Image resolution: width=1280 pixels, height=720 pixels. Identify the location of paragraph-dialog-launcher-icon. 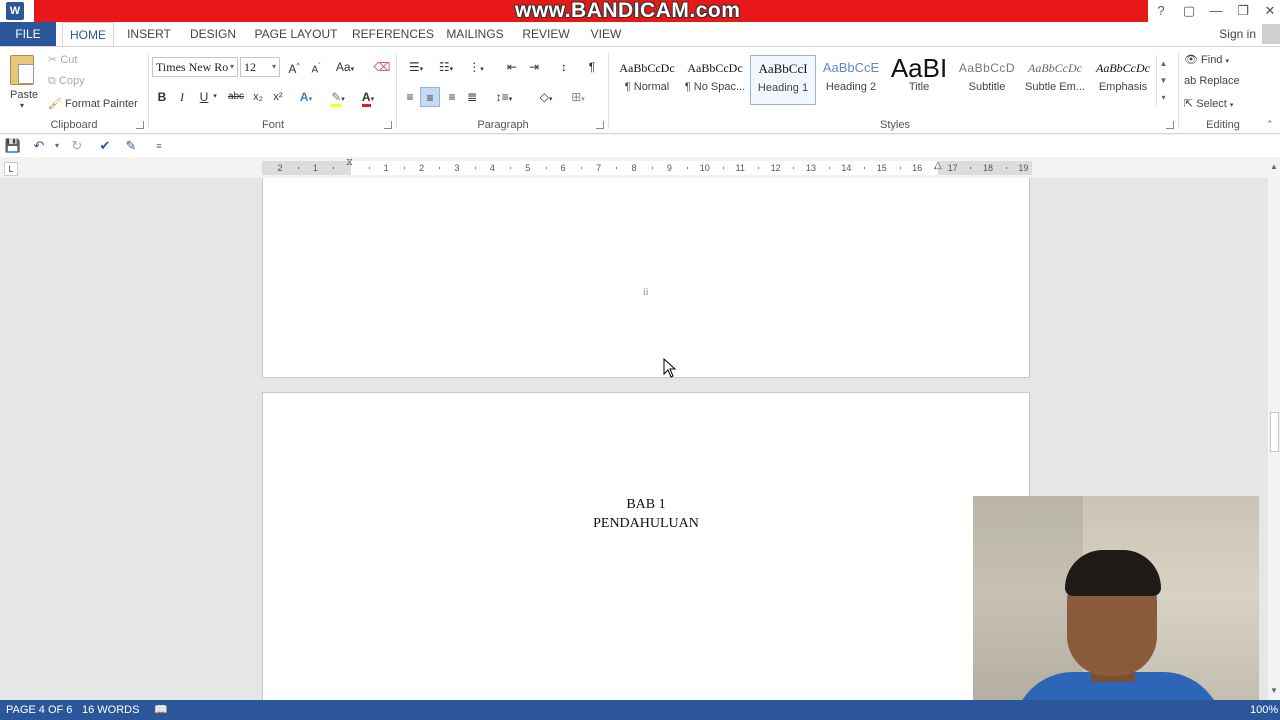
(600, 125).